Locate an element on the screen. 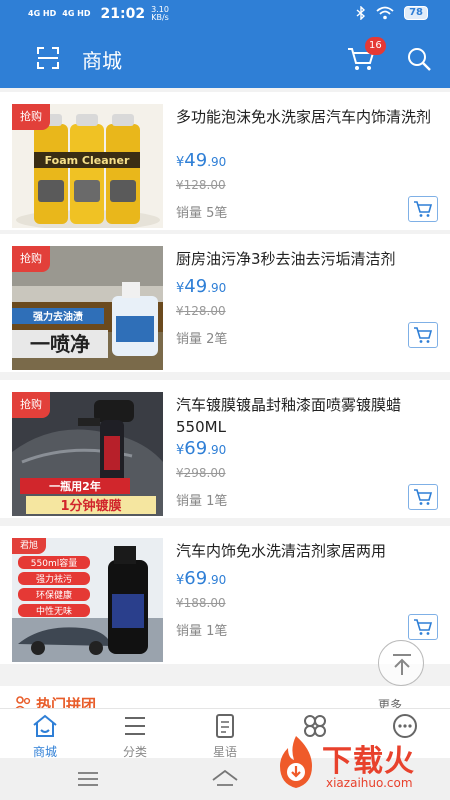  nav-item-category: 分类 is located at coordinates (135, 736).